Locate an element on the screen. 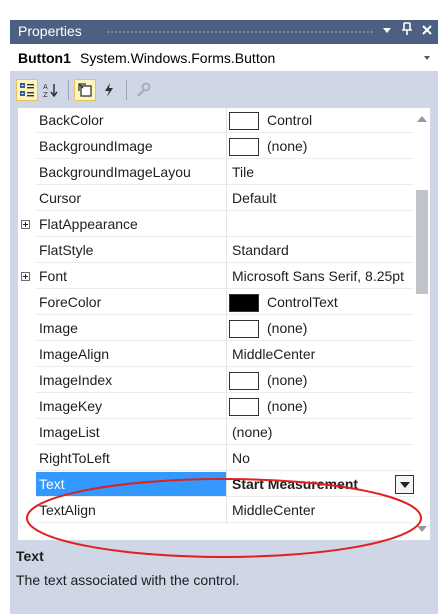  categorized-button is located at coordinates (27, 90).